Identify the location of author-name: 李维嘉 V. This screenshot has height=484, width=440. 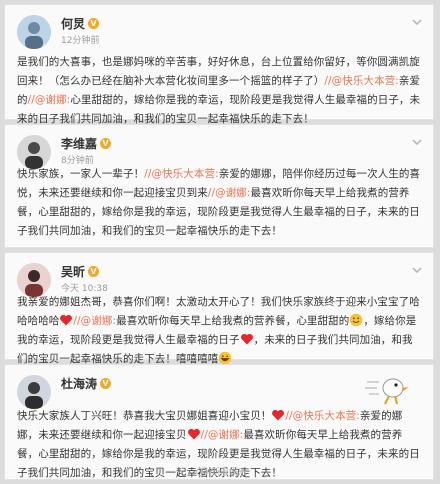
(86, 143).